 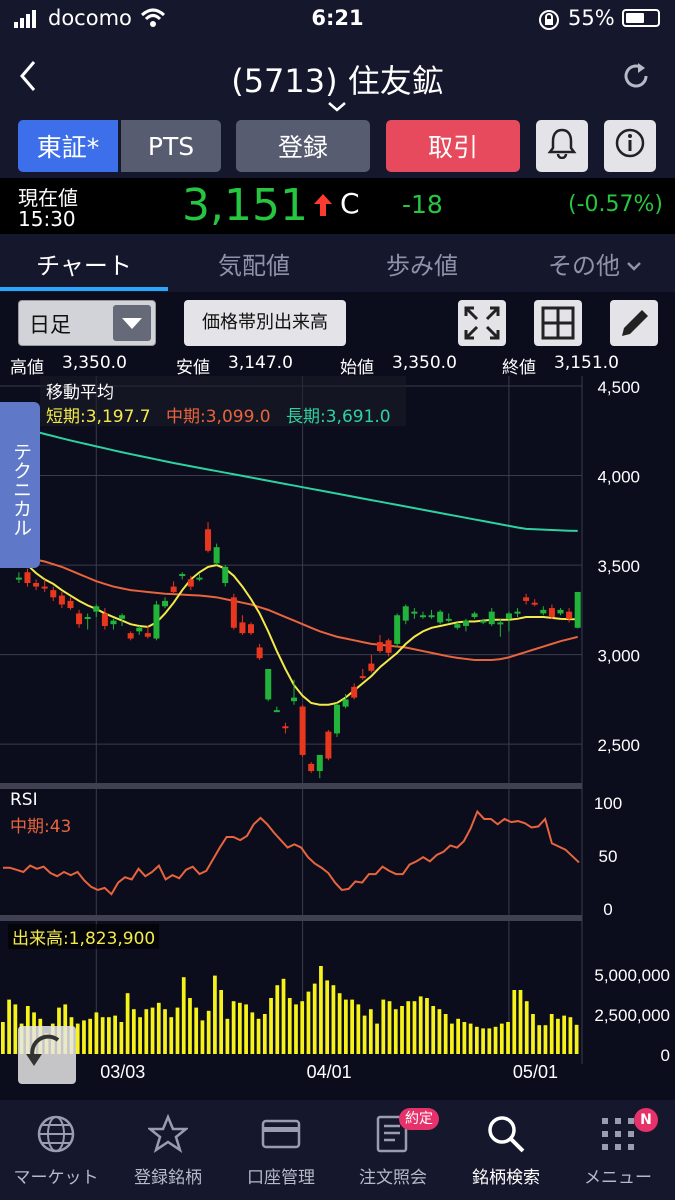 What do you see at coordinates (303, 146) in the screenshot?
I see `register-button: 登録` at bounding box center [303, 146].